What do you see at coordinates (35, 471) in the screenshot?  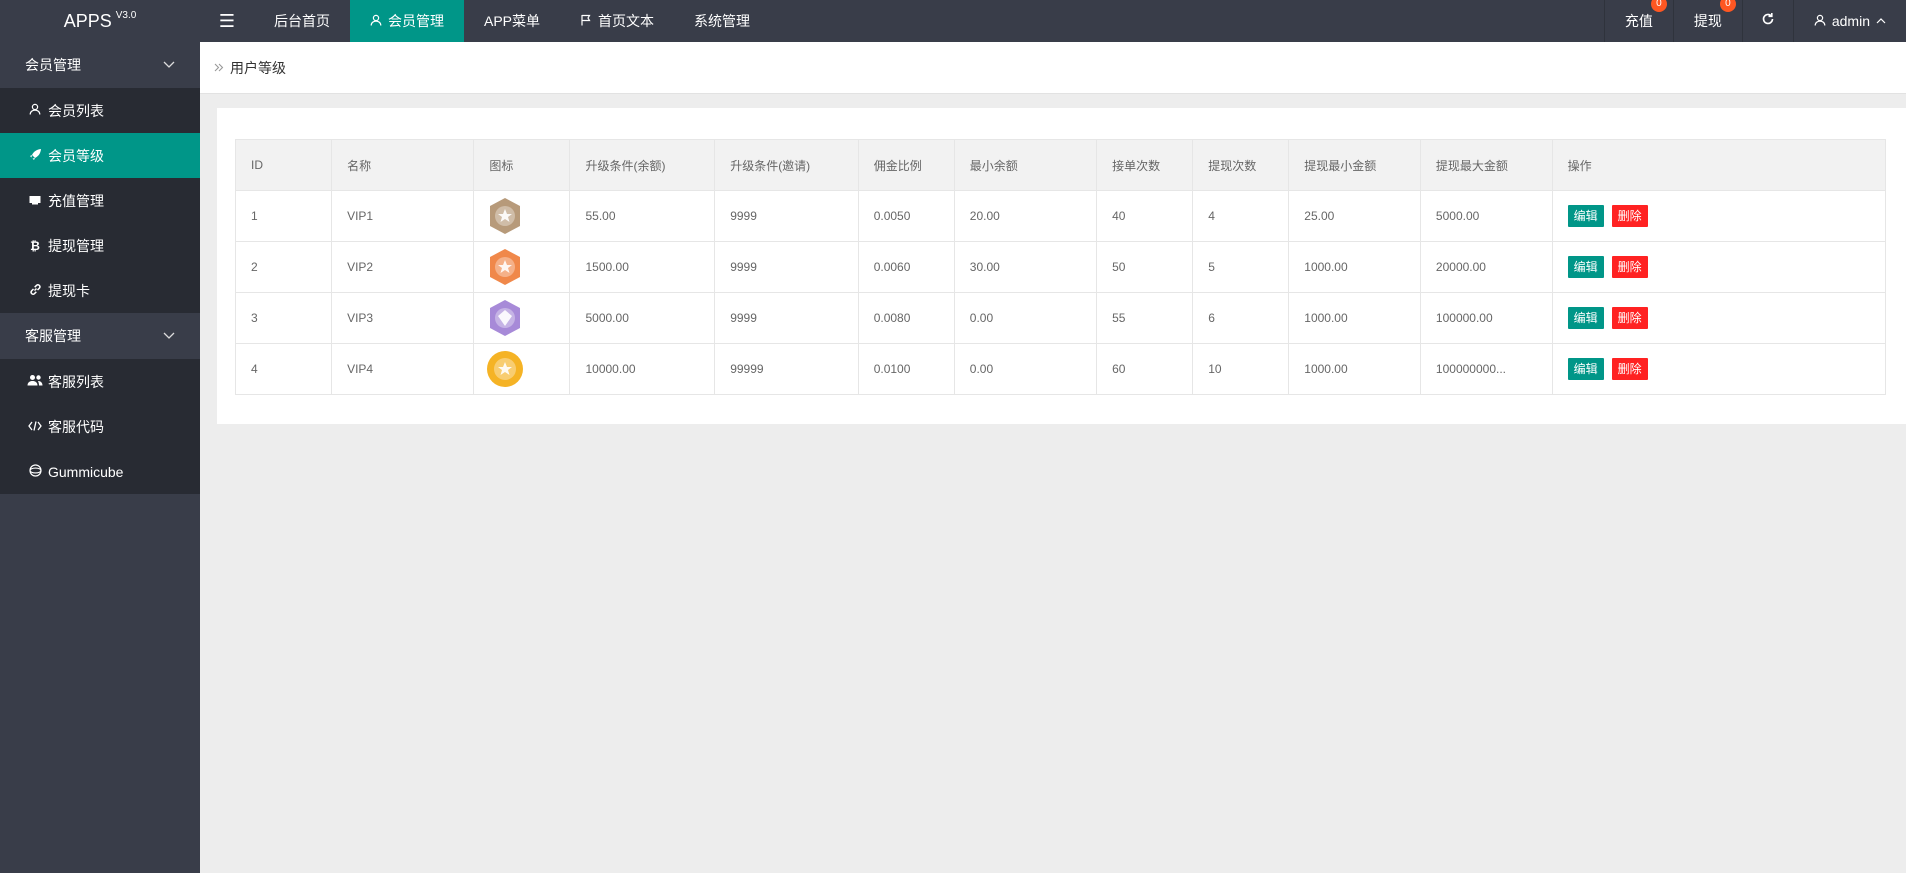 I see `globe-icon` at bounding box center [35, 471].